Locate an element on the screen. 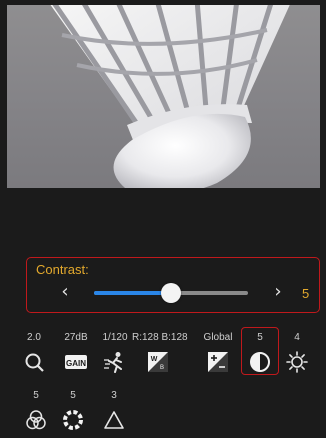  saturation-value: 5 is located at coordinates (36, 395).